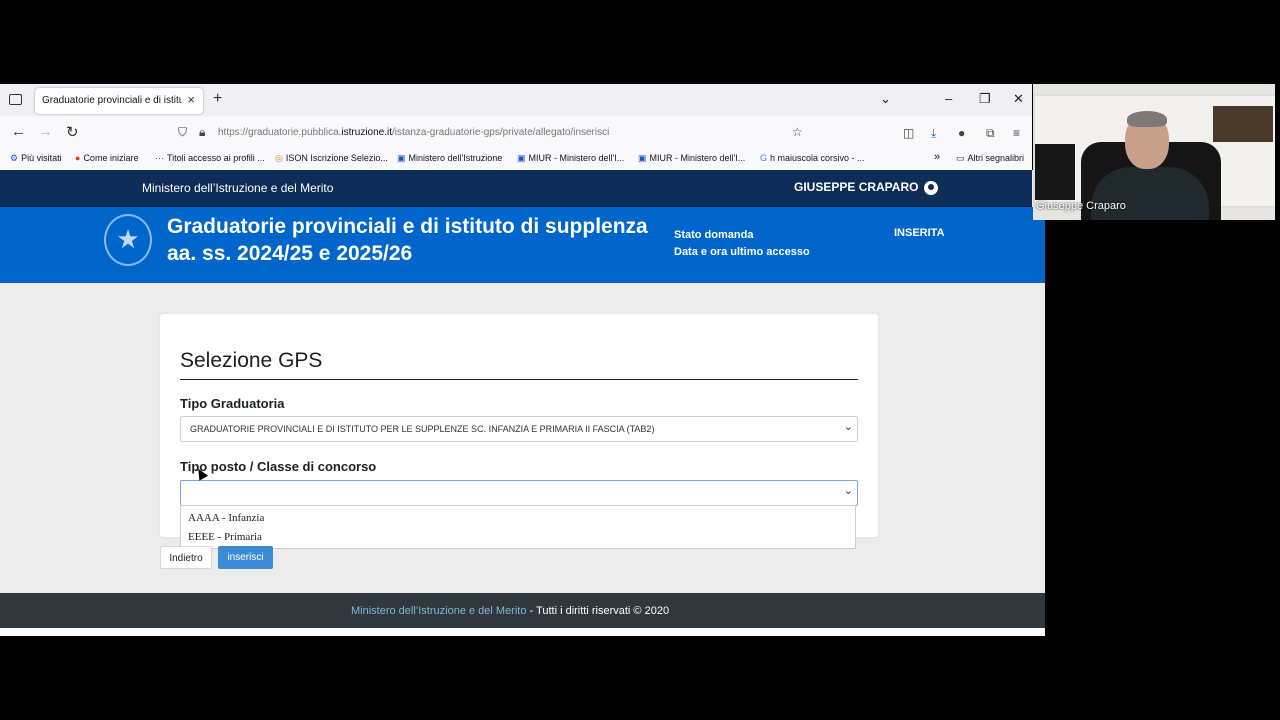  Describe the element at coordinates (908, 133) in the screenshot. I see `pocket-icon: ◫` at that location.